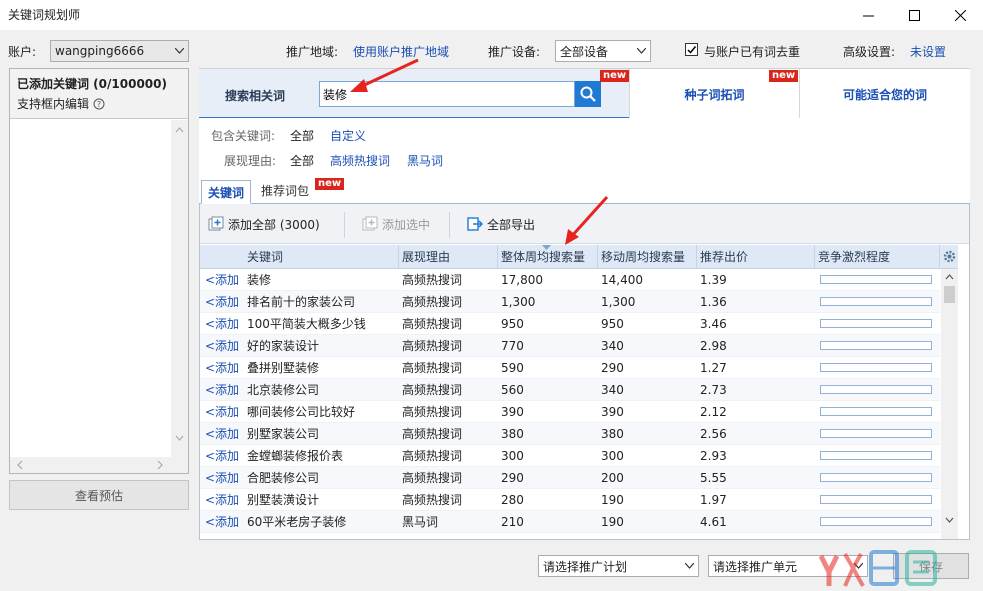  I want to click on tab-suggested-words-label: 可能适合您的词, so click(884, 94).